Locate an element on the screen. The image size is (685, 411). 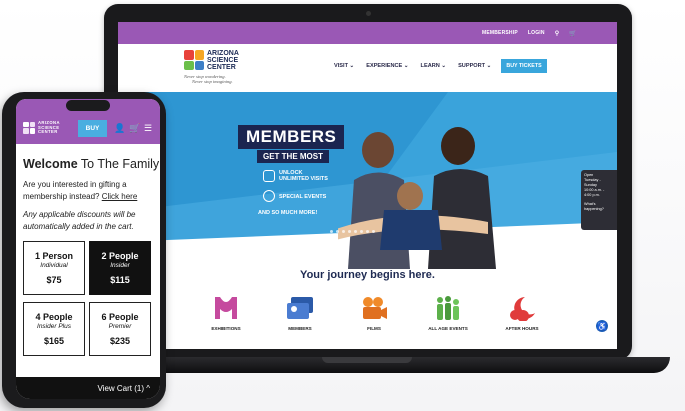
plan-tier: Premier is located at coordinates (120, 326).